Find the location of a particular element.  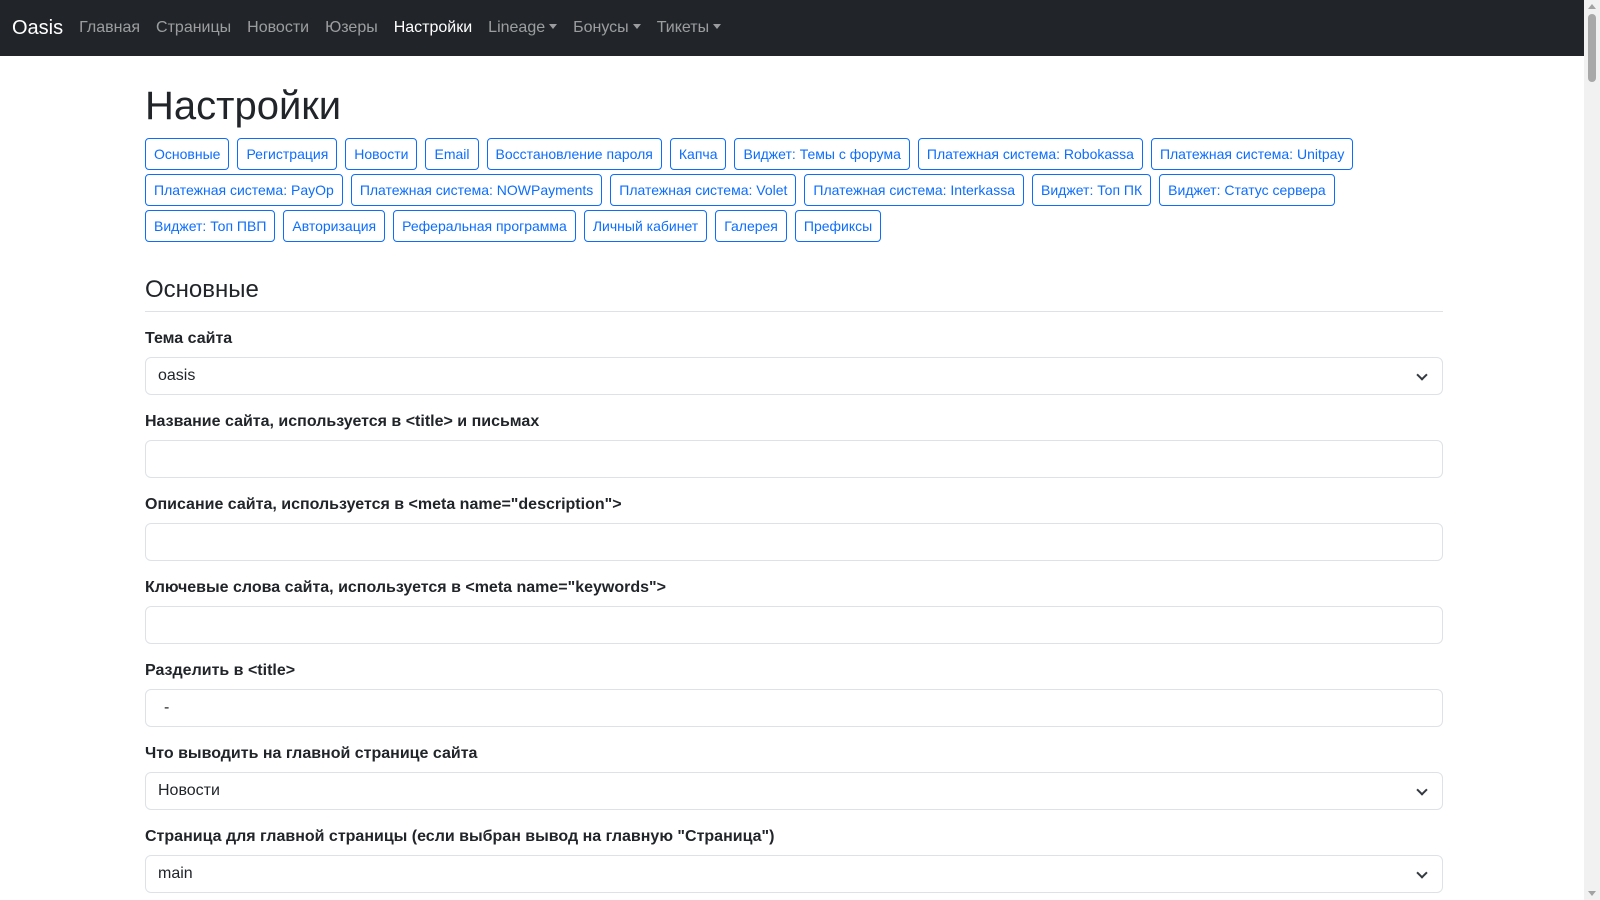

tab-password-recovery: Восстановление пароля is located at coordinates (574, 154).